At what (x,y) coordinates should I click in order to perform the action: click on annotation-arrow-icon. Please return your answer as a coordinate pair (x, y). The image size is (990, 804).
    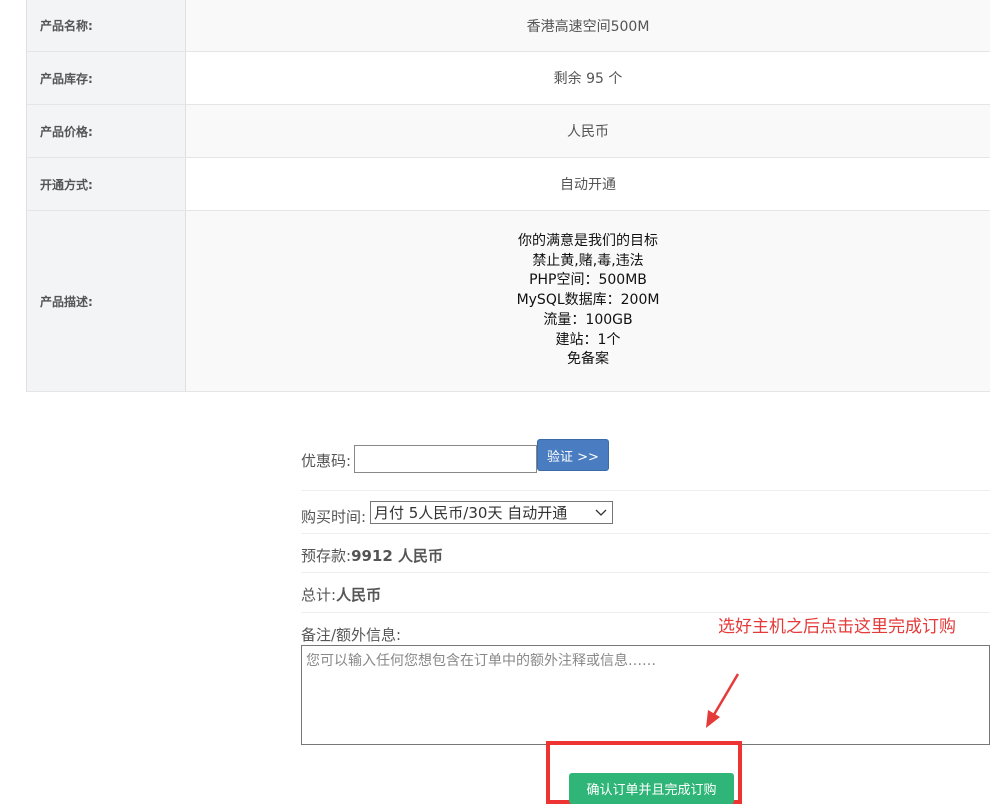
    Looking at the image, I should click on (723, 700).